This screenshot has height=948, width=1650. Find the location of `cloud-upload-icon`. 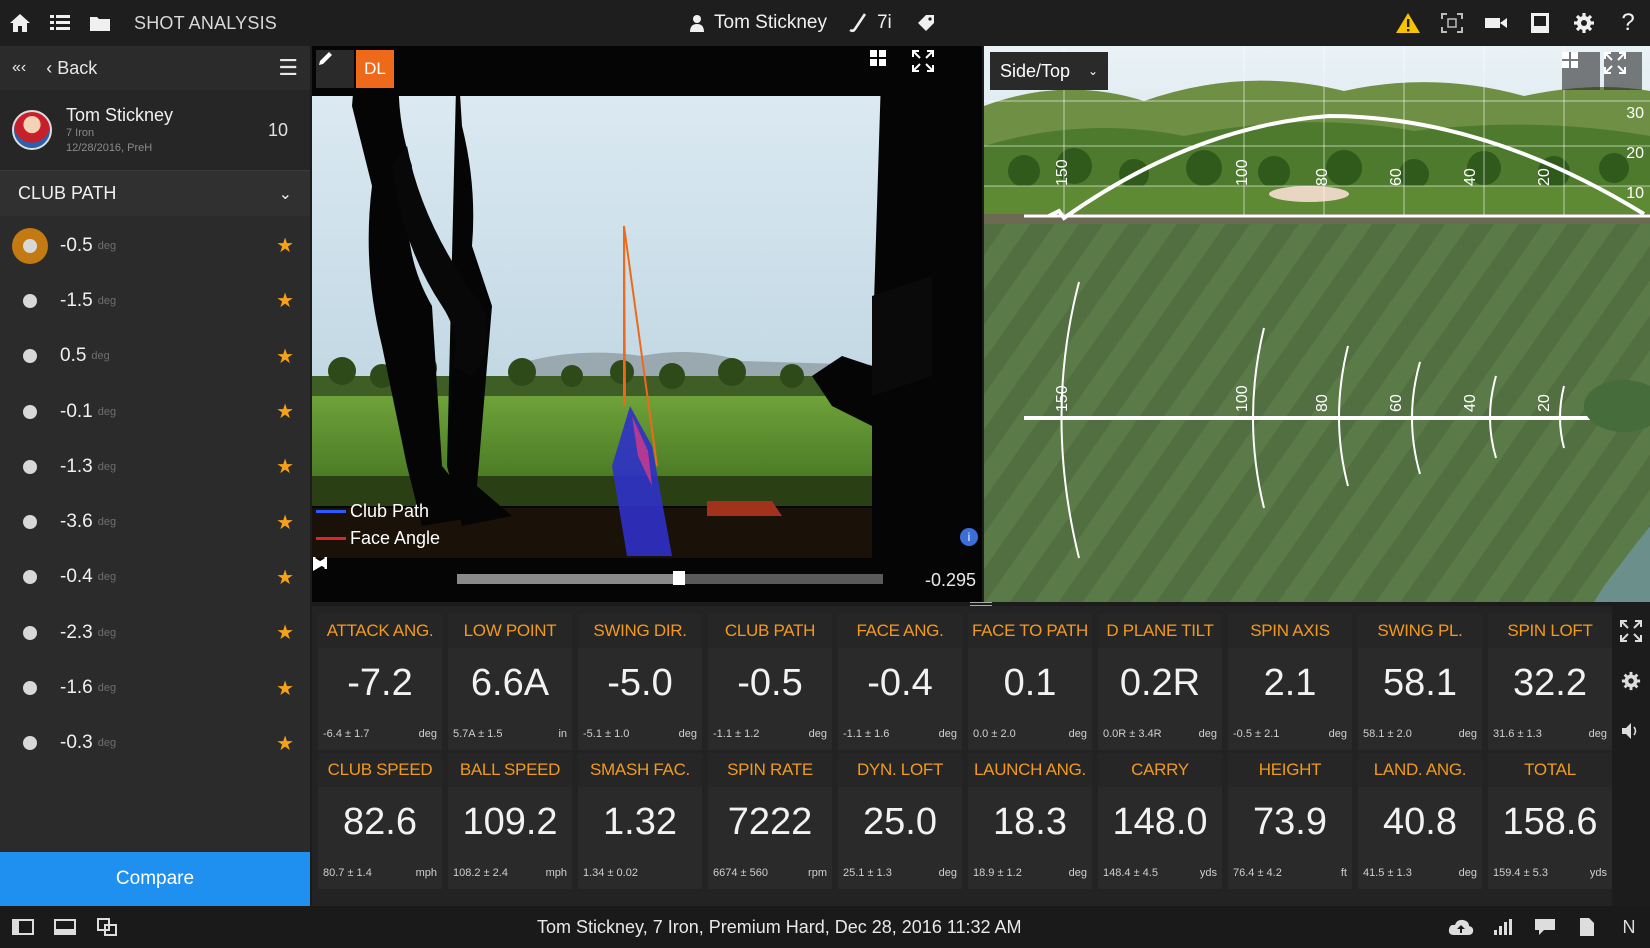

cloud-upload-icon is located at coordinates (1461, 927).